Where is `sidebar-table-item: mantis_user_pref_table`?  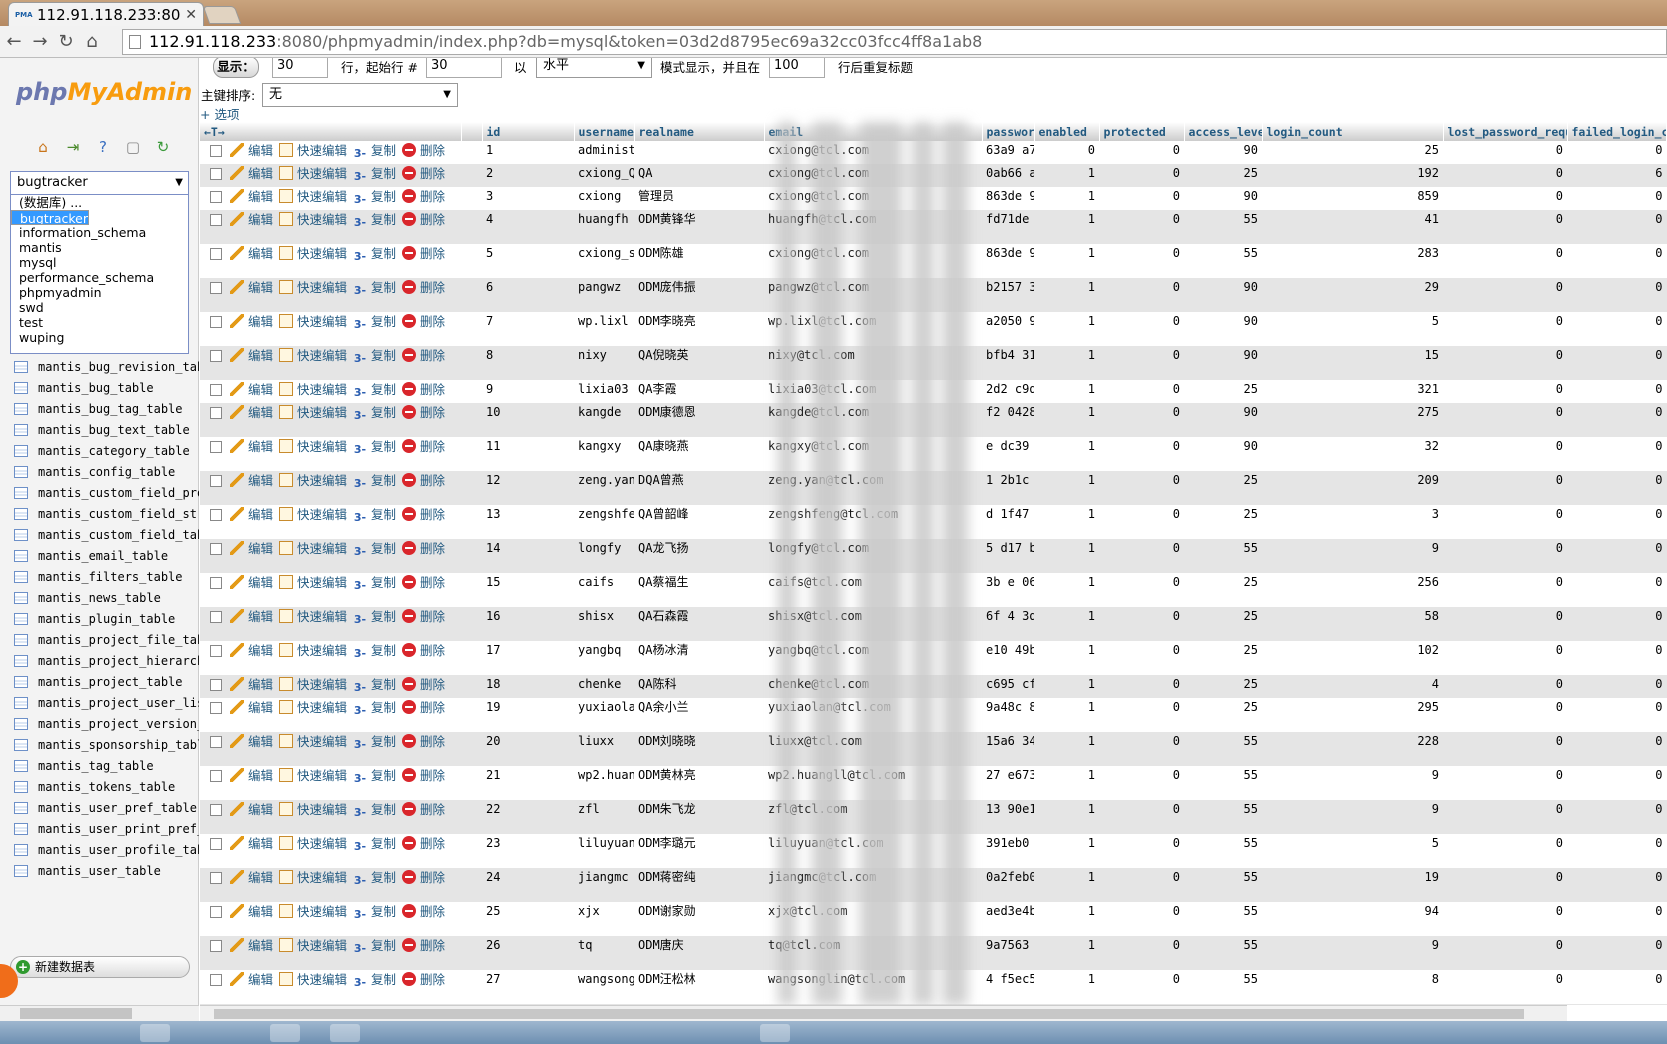
sidebar-table-item: mantis_user_pref_table is located at coordinates (106, 807).